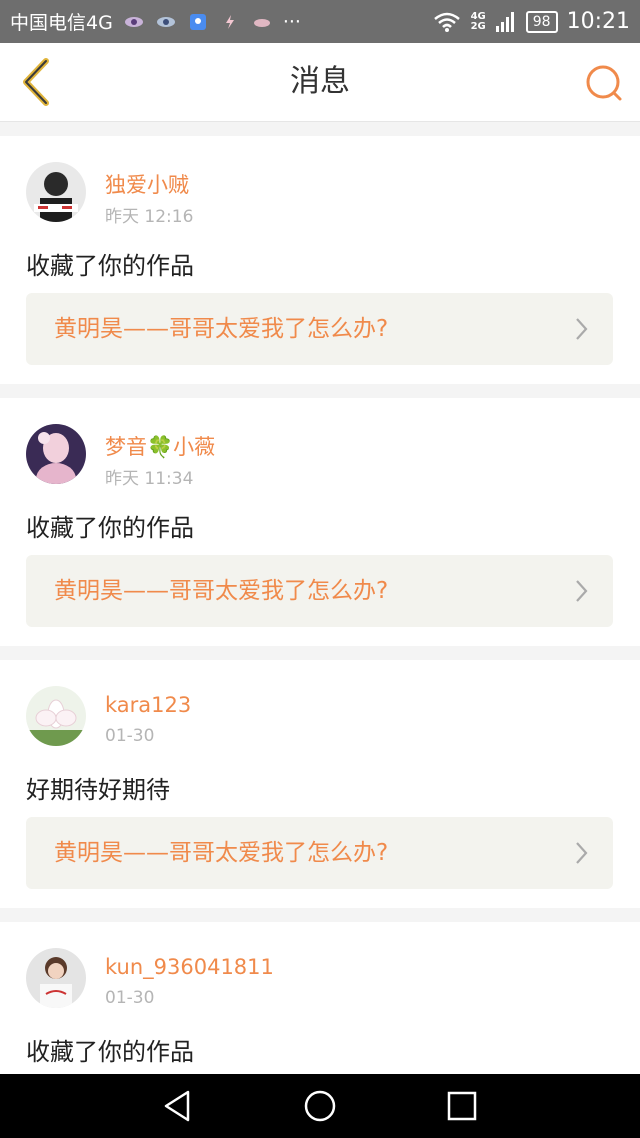 The image size is (640, 1138). I want to click on username: 梦音🍀小薇, so click(160, 446).